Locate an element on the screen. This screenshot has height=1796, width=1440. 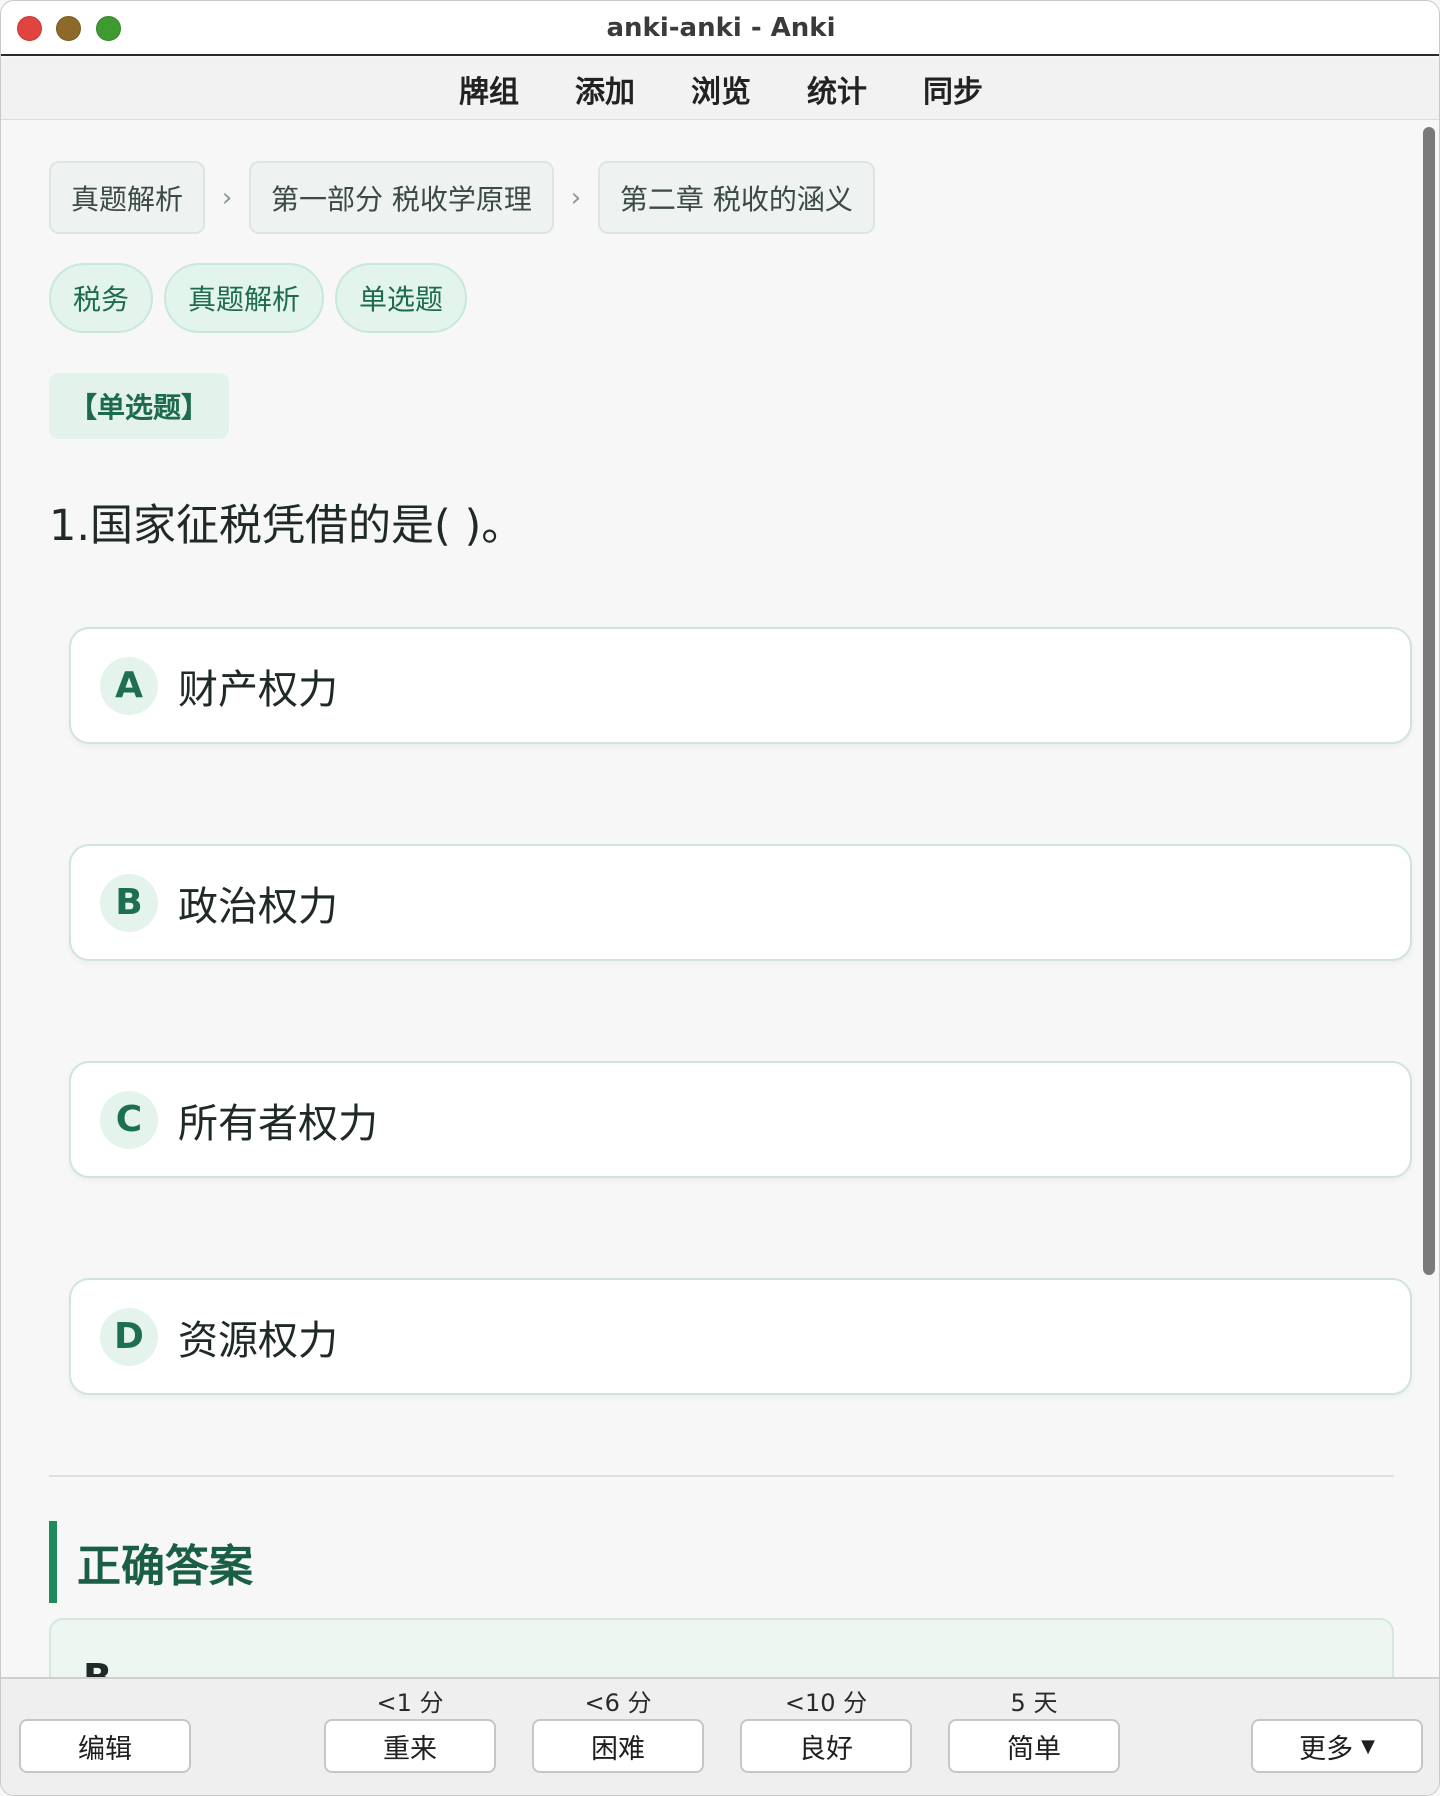
breadcrumb-item: 真题解析 is located at coordinates (127, 197).